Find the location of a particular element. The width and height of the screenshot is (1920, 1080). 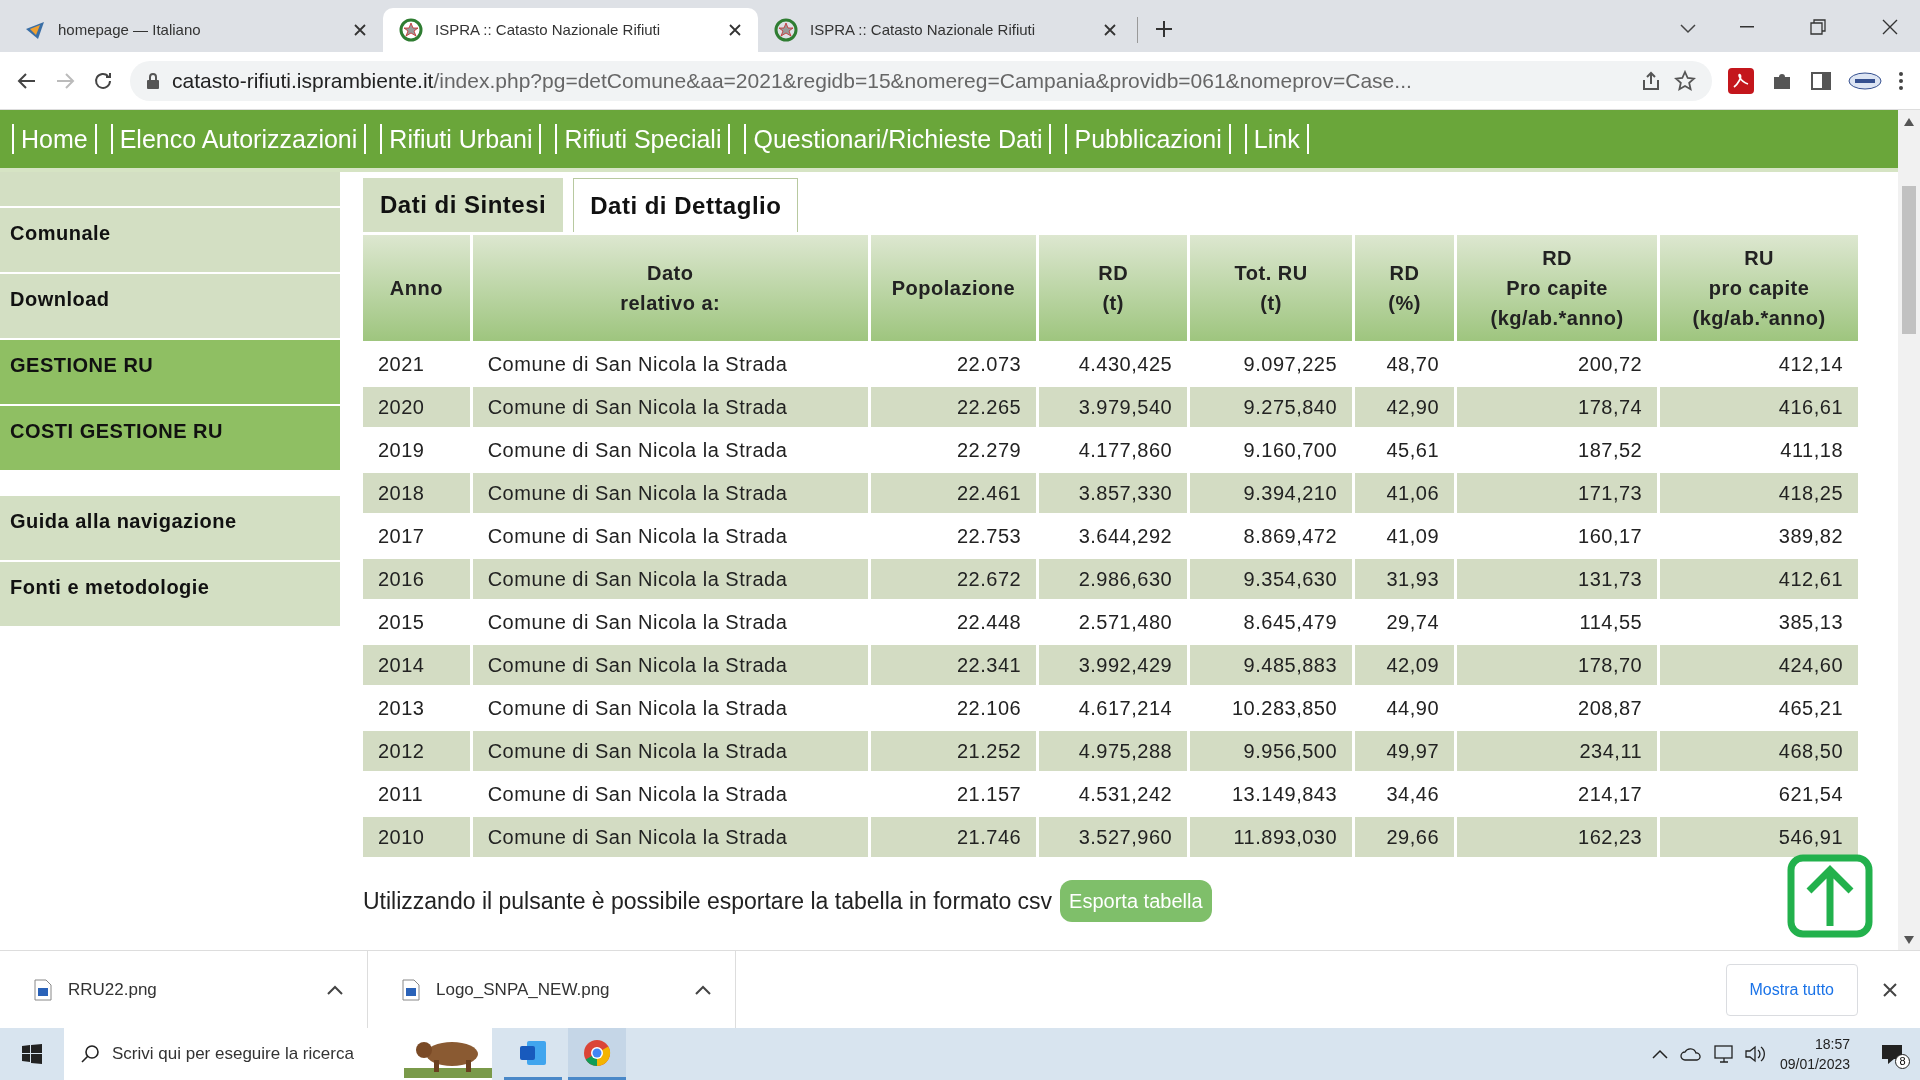

table-cell: 3.527,960 is located at coordinates (1113, 837).